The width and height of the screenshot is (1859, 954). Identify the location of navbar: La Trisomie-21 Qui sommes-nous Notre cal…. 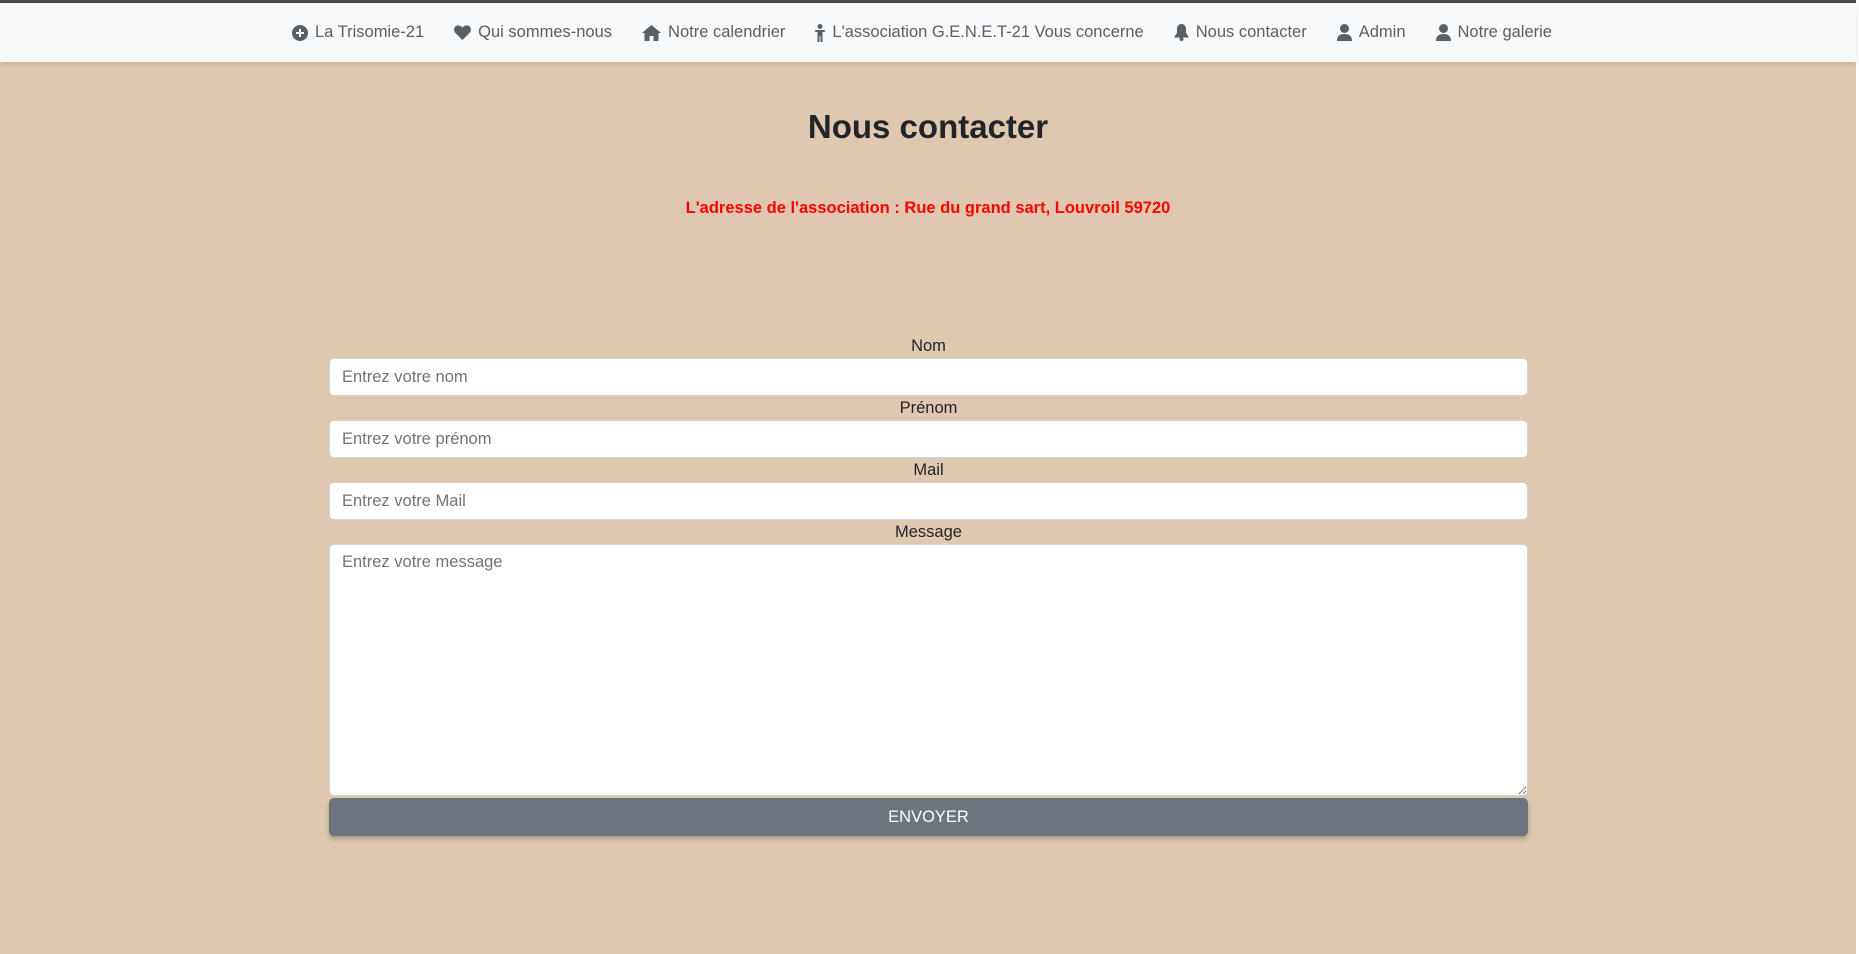
(928, 32).